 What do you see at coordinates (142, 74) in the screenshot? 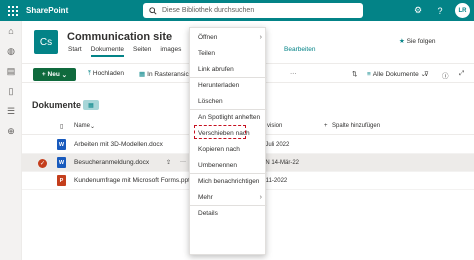
I see `grid-icon: ▦` at bounding box center [142, 74].